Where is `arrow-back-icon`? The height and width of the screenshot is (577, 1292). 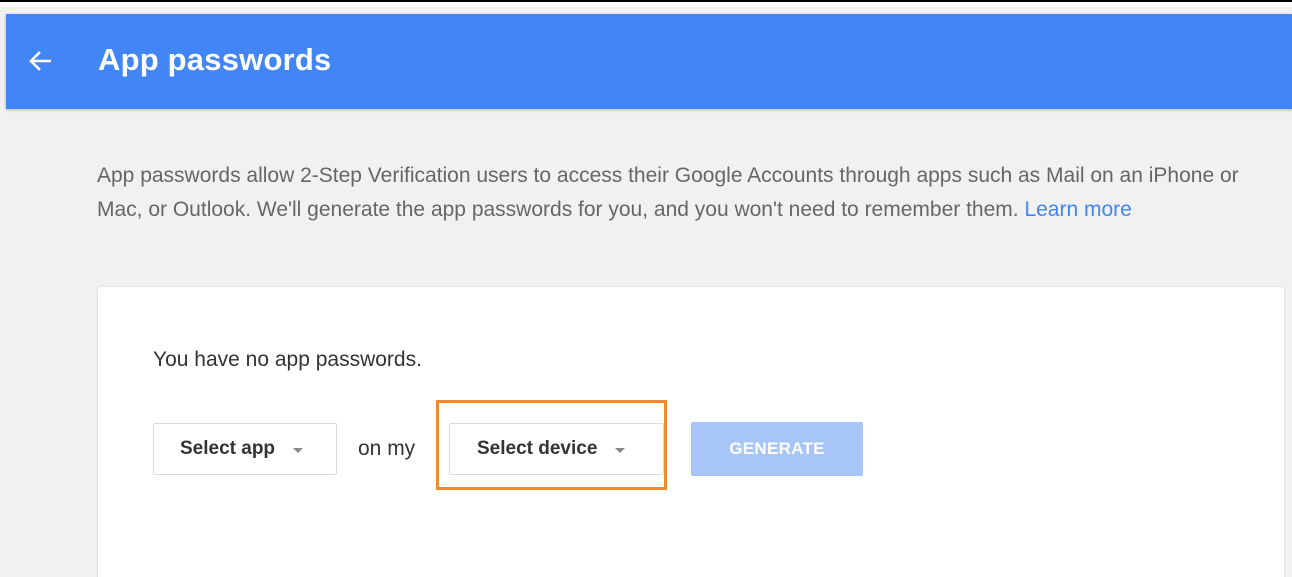 arrow-back-icon is located at coordinates (40, 61).